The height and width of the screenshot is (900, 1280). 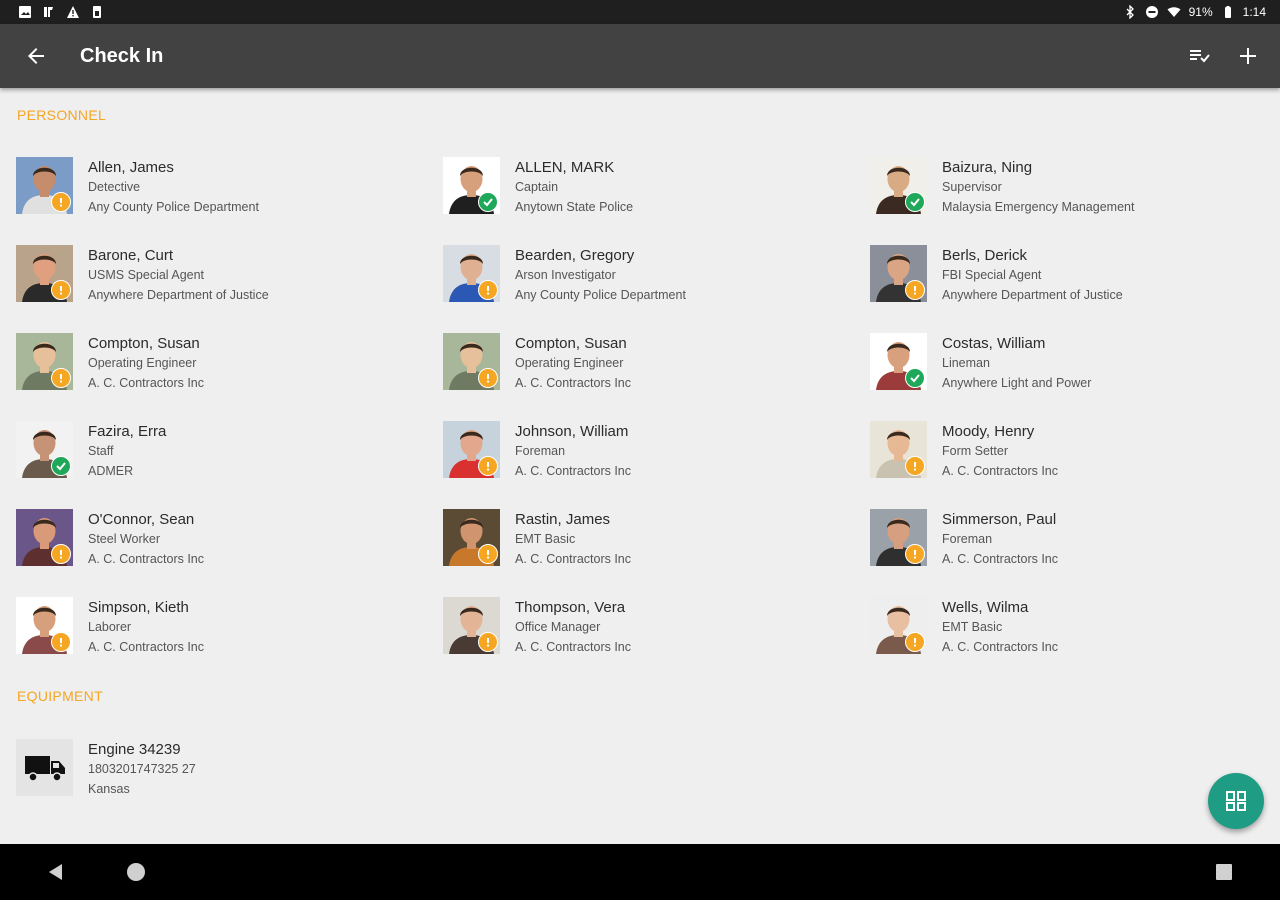 I want to click on circle-home-icon, so click(x=136, y=872).